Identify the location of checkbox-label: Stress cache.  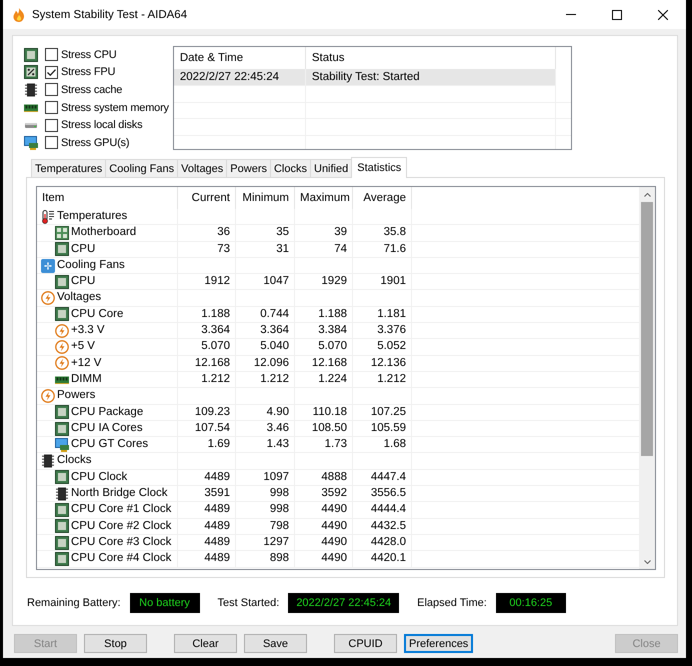
(91, 90).